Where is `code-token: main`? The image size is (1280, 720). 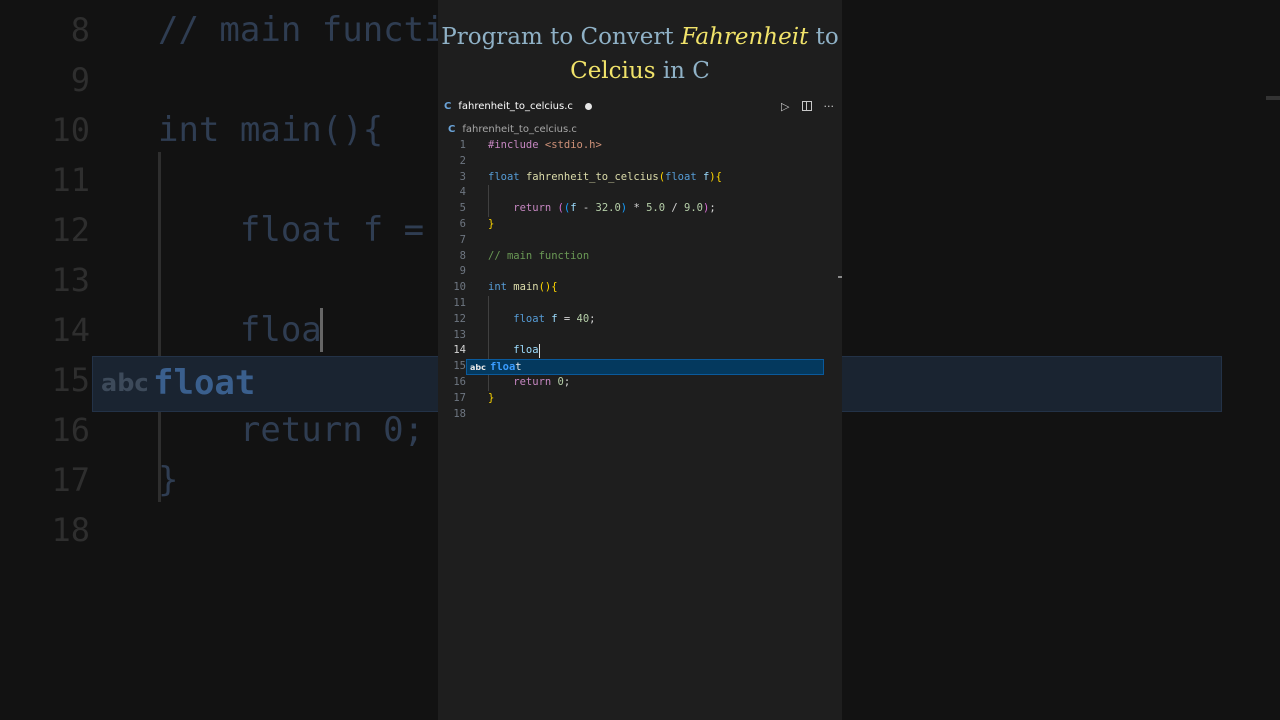
code-token: main is located at coordinates (526, 287).